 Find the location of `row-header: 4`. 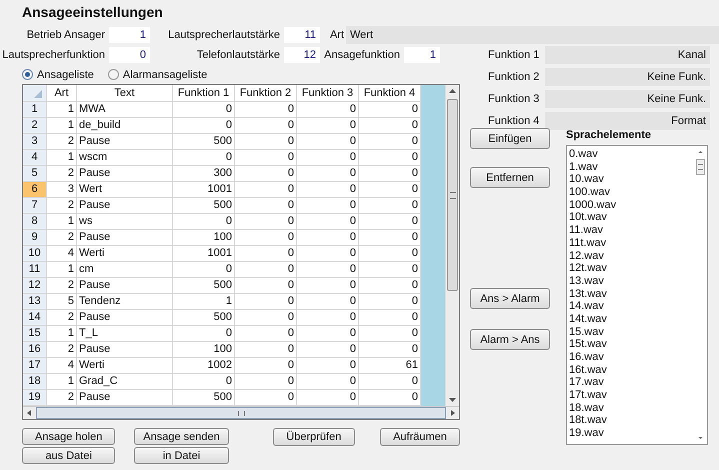

row-header: 4 is located at coordinates (34, 158).